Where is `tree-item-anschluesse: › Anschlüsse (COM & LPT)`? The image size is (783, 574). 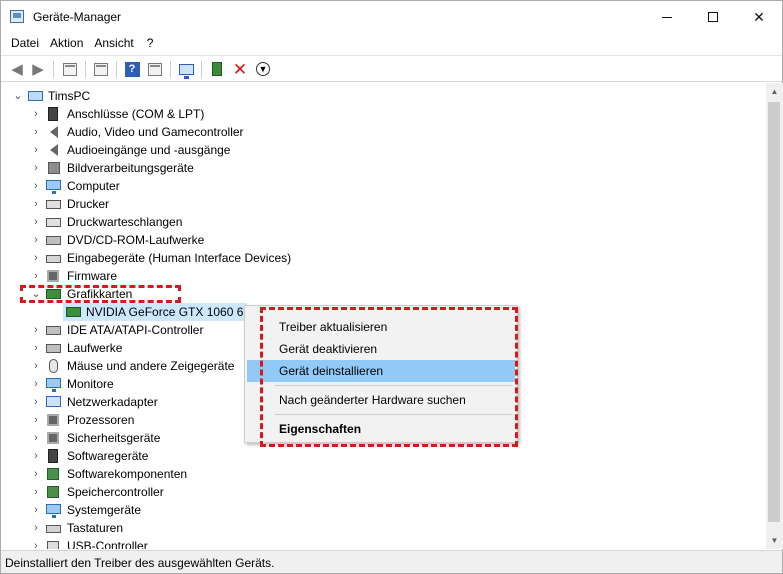
tree-item-anschluesse: › Anschlüsse (COM & LPT) is located at coordinates (383, 114).